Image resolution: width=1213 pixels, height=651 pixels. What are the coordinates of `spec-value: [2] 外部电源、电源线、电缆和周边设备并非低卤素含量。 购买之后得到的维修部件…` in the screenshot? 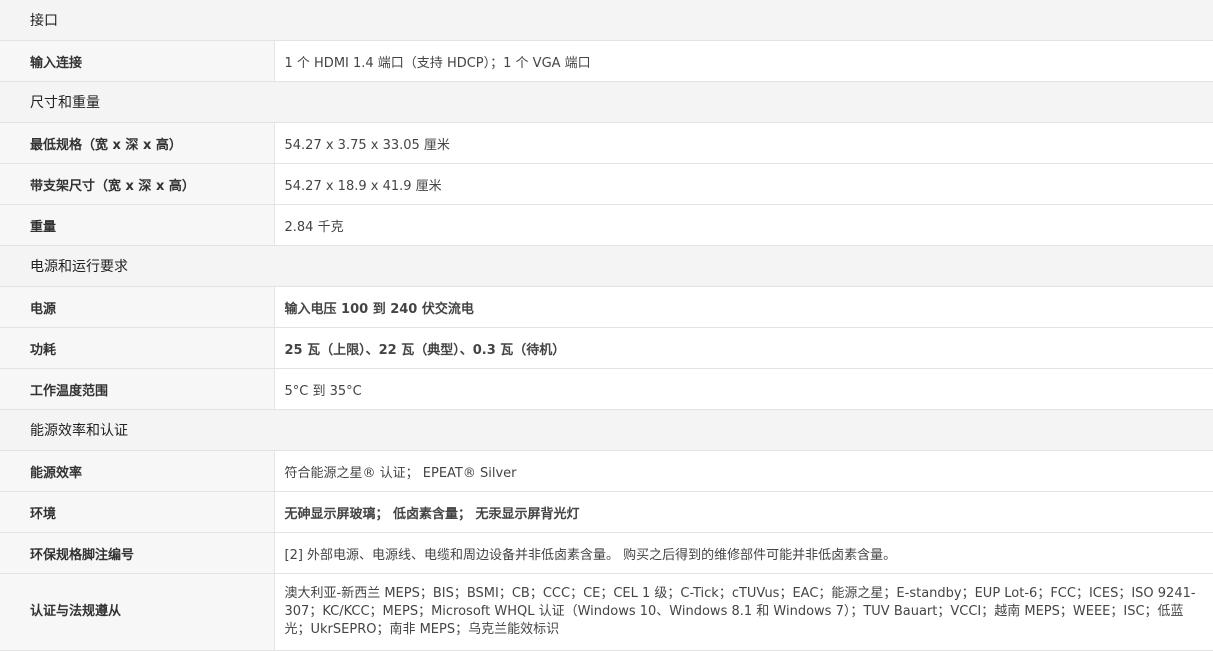 It's located at (743, 553).